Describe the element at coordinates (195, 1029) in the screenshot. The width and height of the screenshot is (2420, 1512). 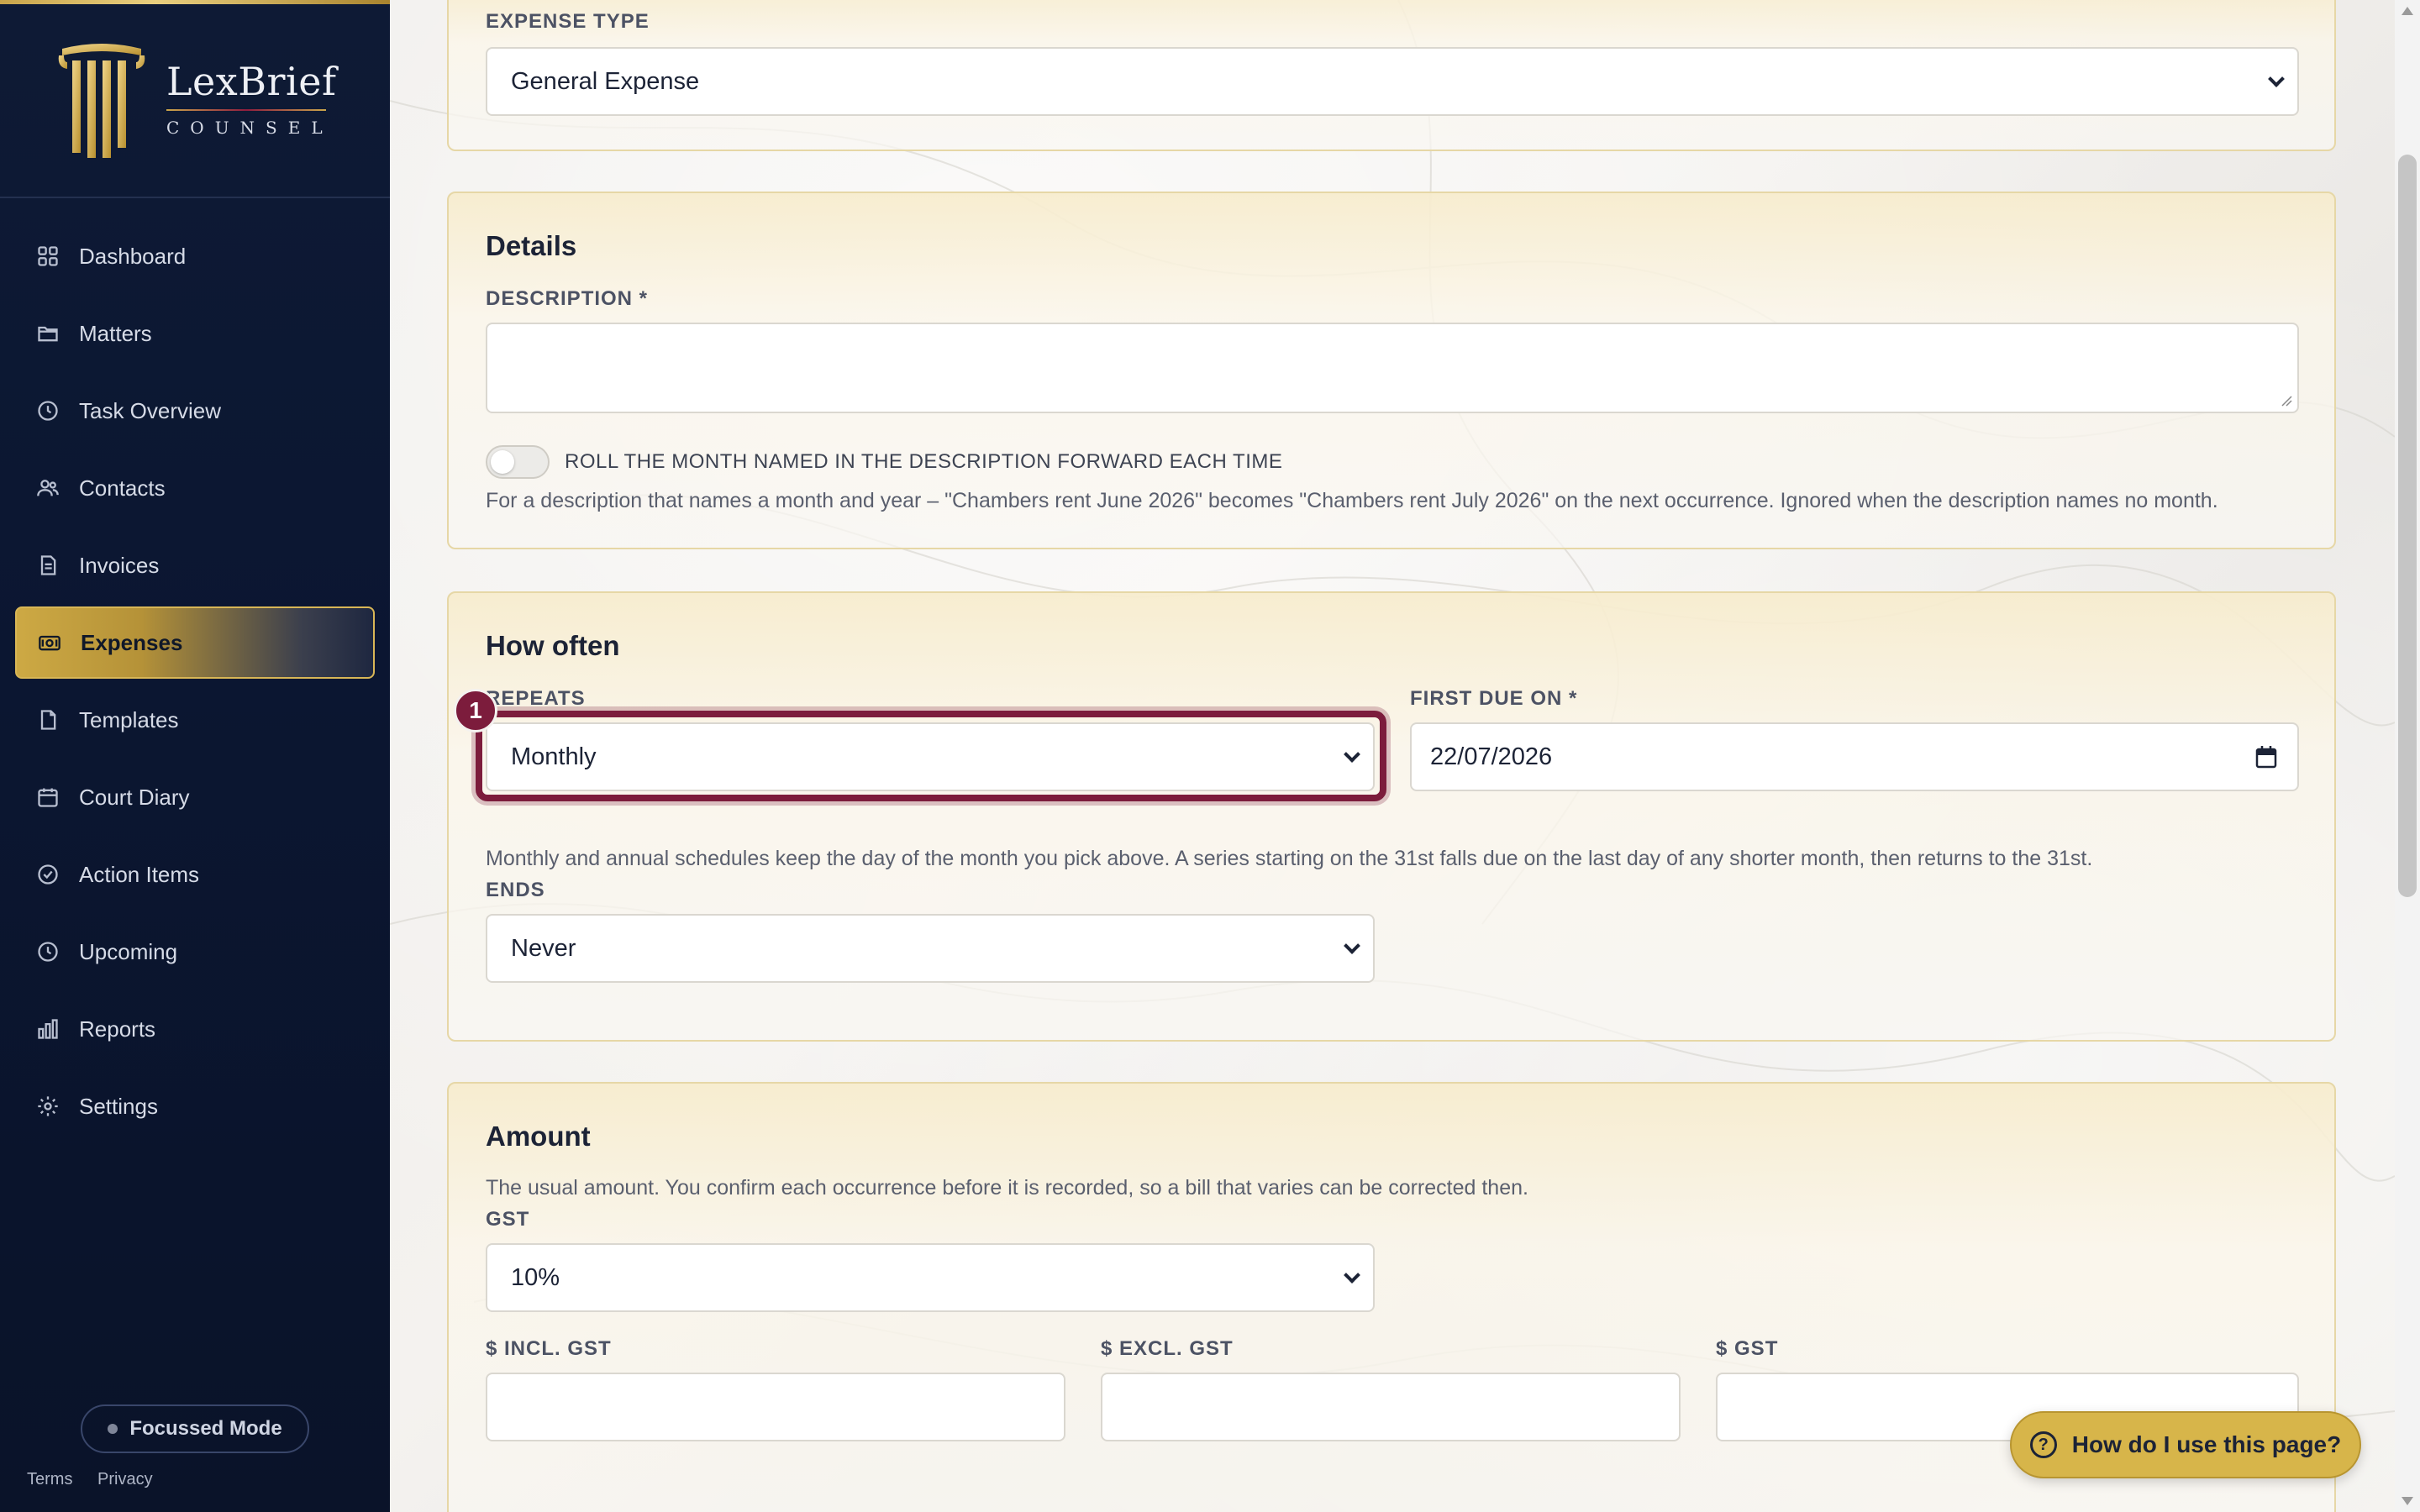
I see `nav-item-reports: Reports` at that location.